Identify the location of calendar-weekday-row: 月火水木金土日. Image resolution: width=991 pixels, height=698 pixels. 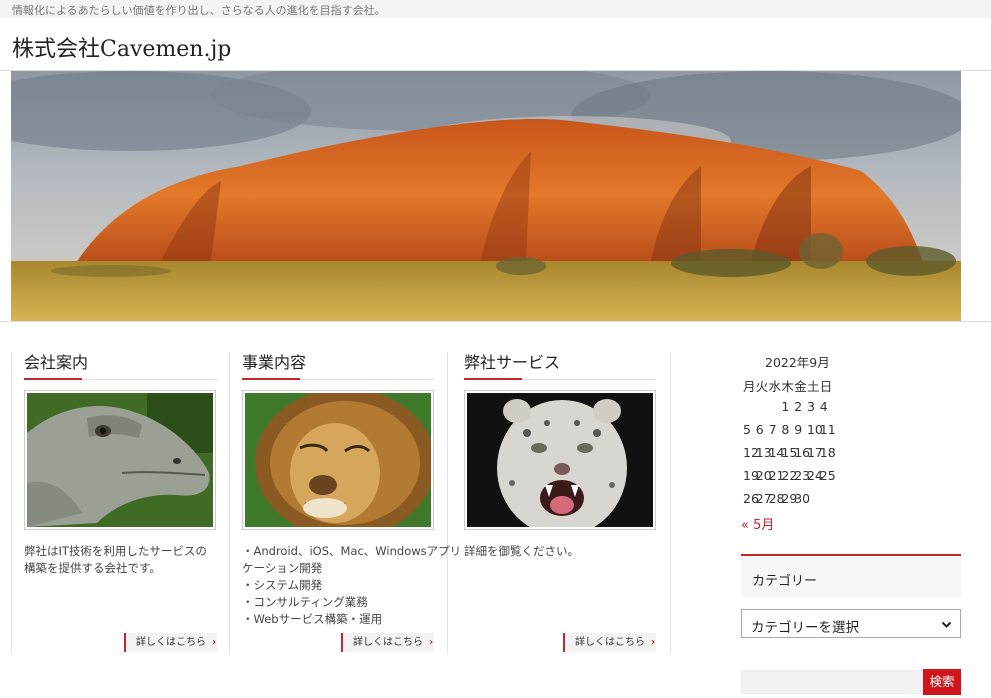
(788, 386).